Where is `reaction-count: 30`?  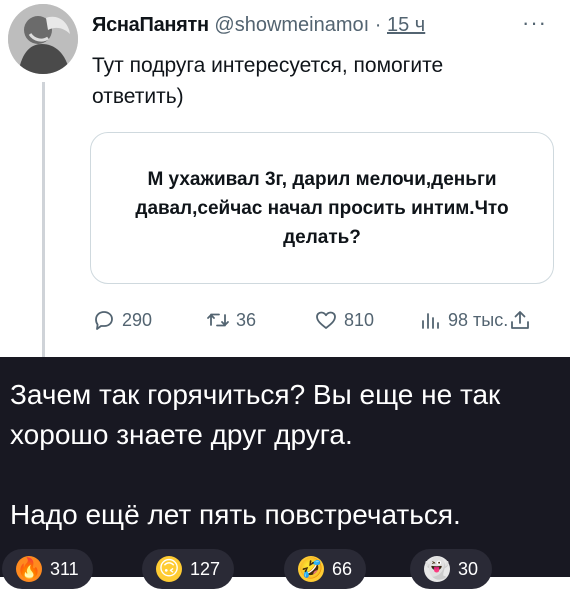 reaction-count: 30 is located at coordinates (468, 568).